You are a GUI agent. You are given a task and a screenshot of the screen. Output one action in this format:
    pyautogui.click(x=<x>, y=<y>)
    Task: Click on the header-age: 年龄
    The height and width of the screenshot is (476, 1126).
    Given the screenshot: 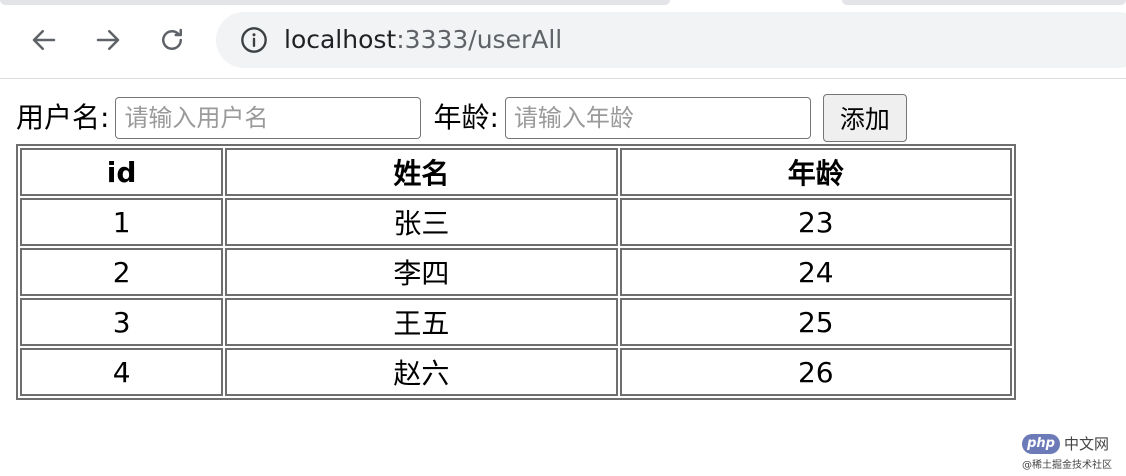 What is the action you would take?
    pyautogui.click(x=815, y=172)
    